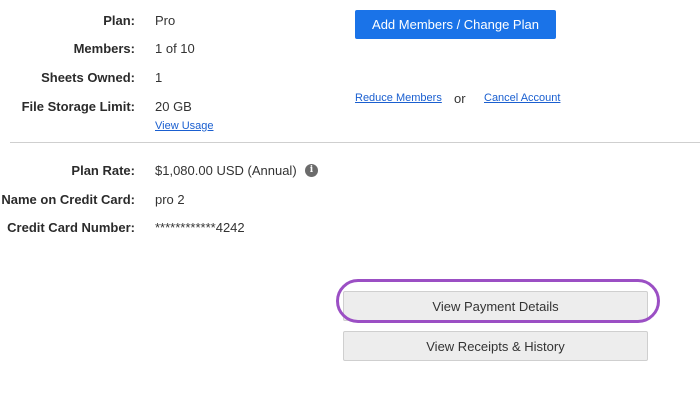  I want to click on plan-rate-label: Plan Rate:, so click(103, 170).